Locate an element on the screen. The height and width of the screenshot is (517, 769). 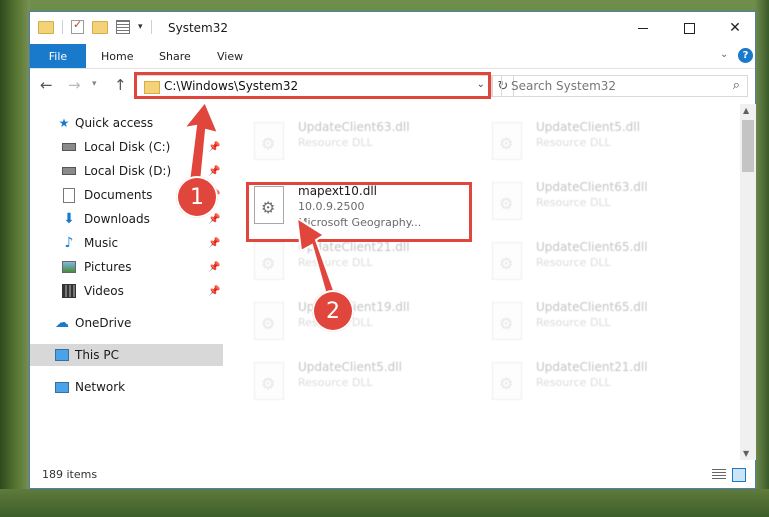
expand-ribbon-icon: ⌄ is located at coordinates (724, 54).